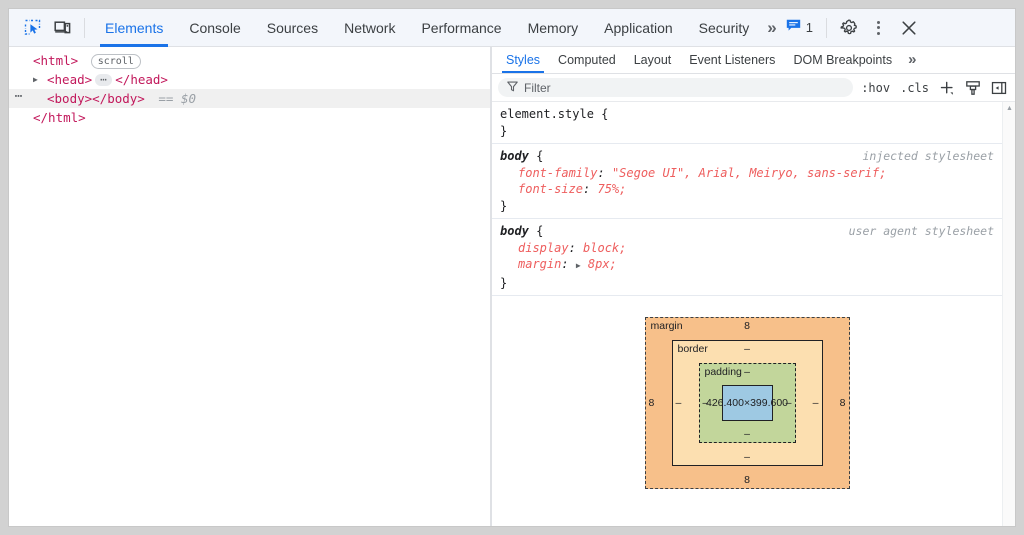 This screenshot has width=1024, height=535. What do you see at coordinates (747, 189) in the screenshot?
I see `css-declaration: font-size: 75%;` at bounding box center [747, 189].